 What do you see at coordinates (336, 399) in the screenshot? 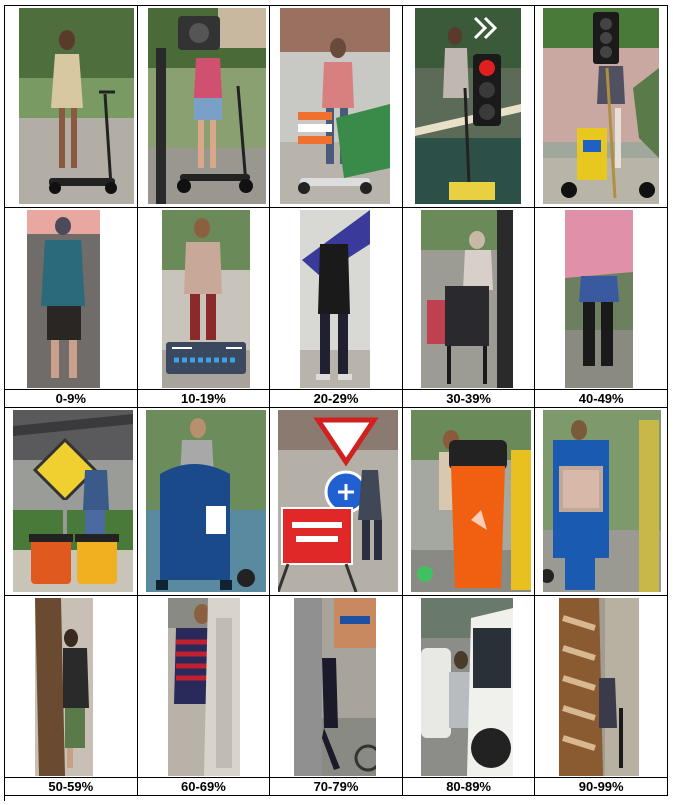
I see `occlusion-range-label: 20-29%` at bounding box center [336, 399].